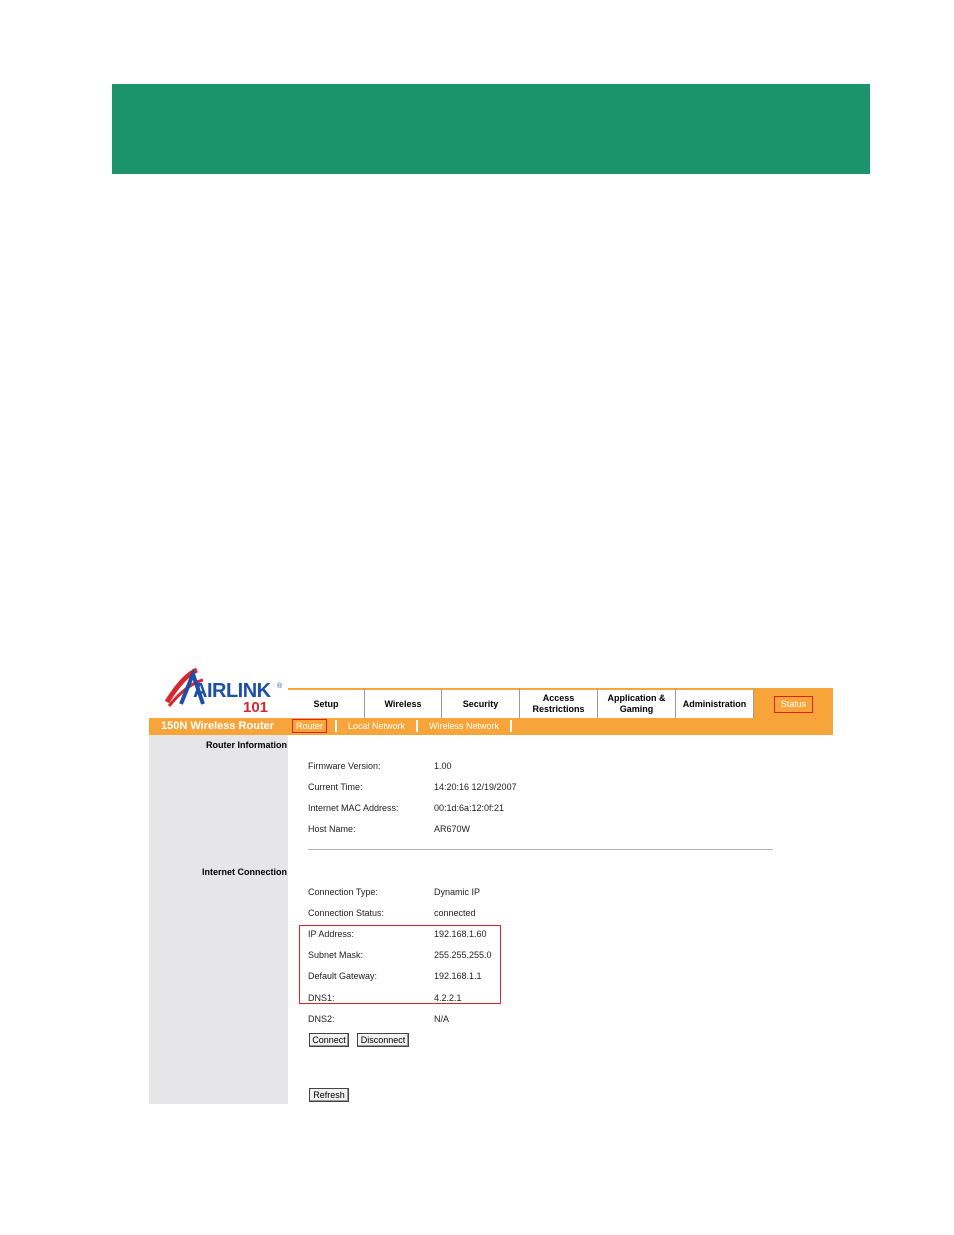 This screenshot has height=1235, width=954. What do you see at coordinates (310, 726) in the screenshot?
I see `subnav-router: Router` at bounding box center [310, 726].